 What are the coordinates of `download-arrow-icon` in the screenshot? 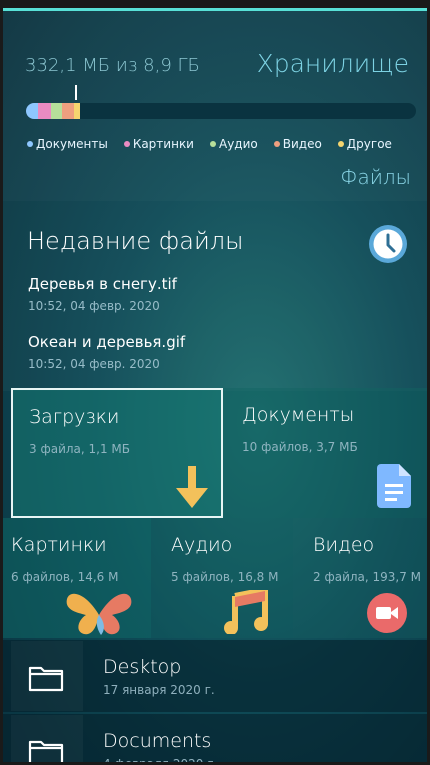 It's located at (192, 487).